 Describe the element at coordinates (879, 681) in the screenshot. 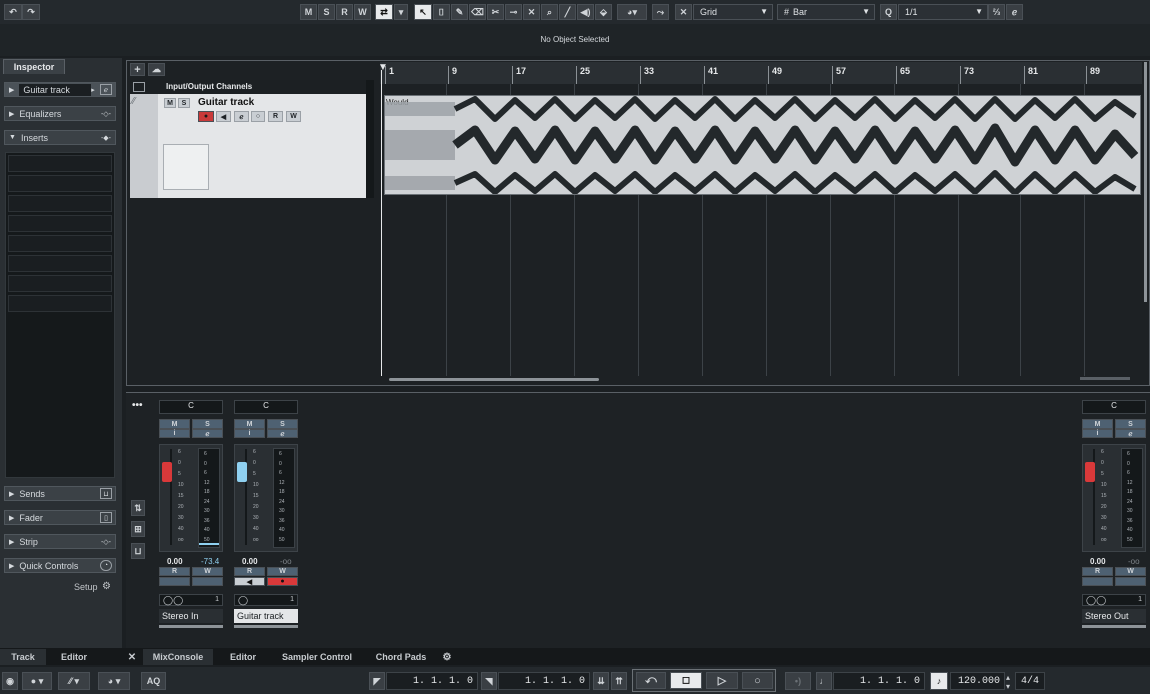

I see `position-display: 1. 1. 1. 0` at that location.